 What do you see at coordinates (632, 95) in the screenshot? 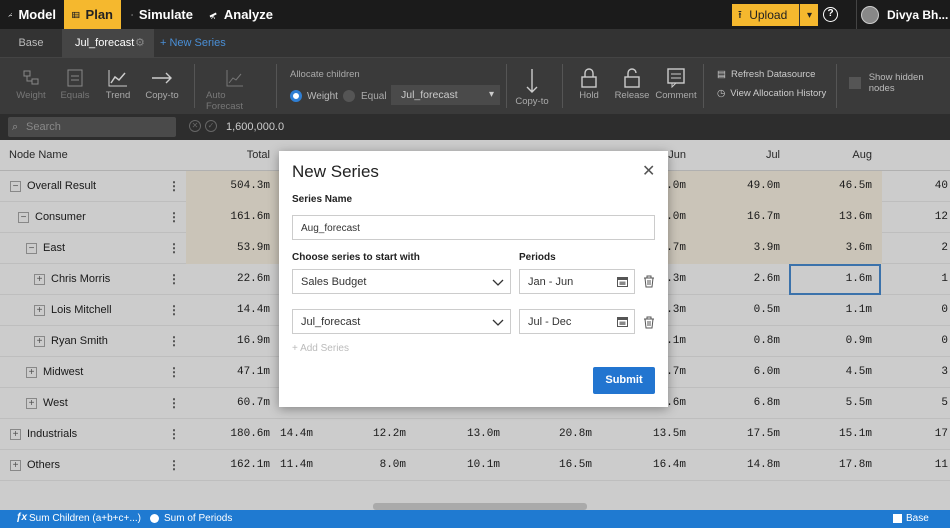
I see `release-label: Release` at bounding box center [632, 95].